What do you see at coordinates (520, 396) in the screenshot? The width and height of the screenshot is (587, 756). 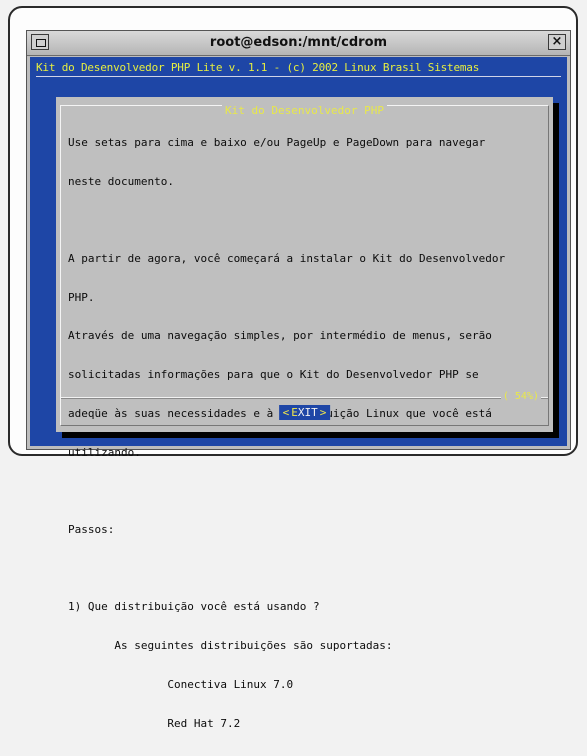 I see `scroll-percent: ( 54%)` at bounding box center [520, 396].